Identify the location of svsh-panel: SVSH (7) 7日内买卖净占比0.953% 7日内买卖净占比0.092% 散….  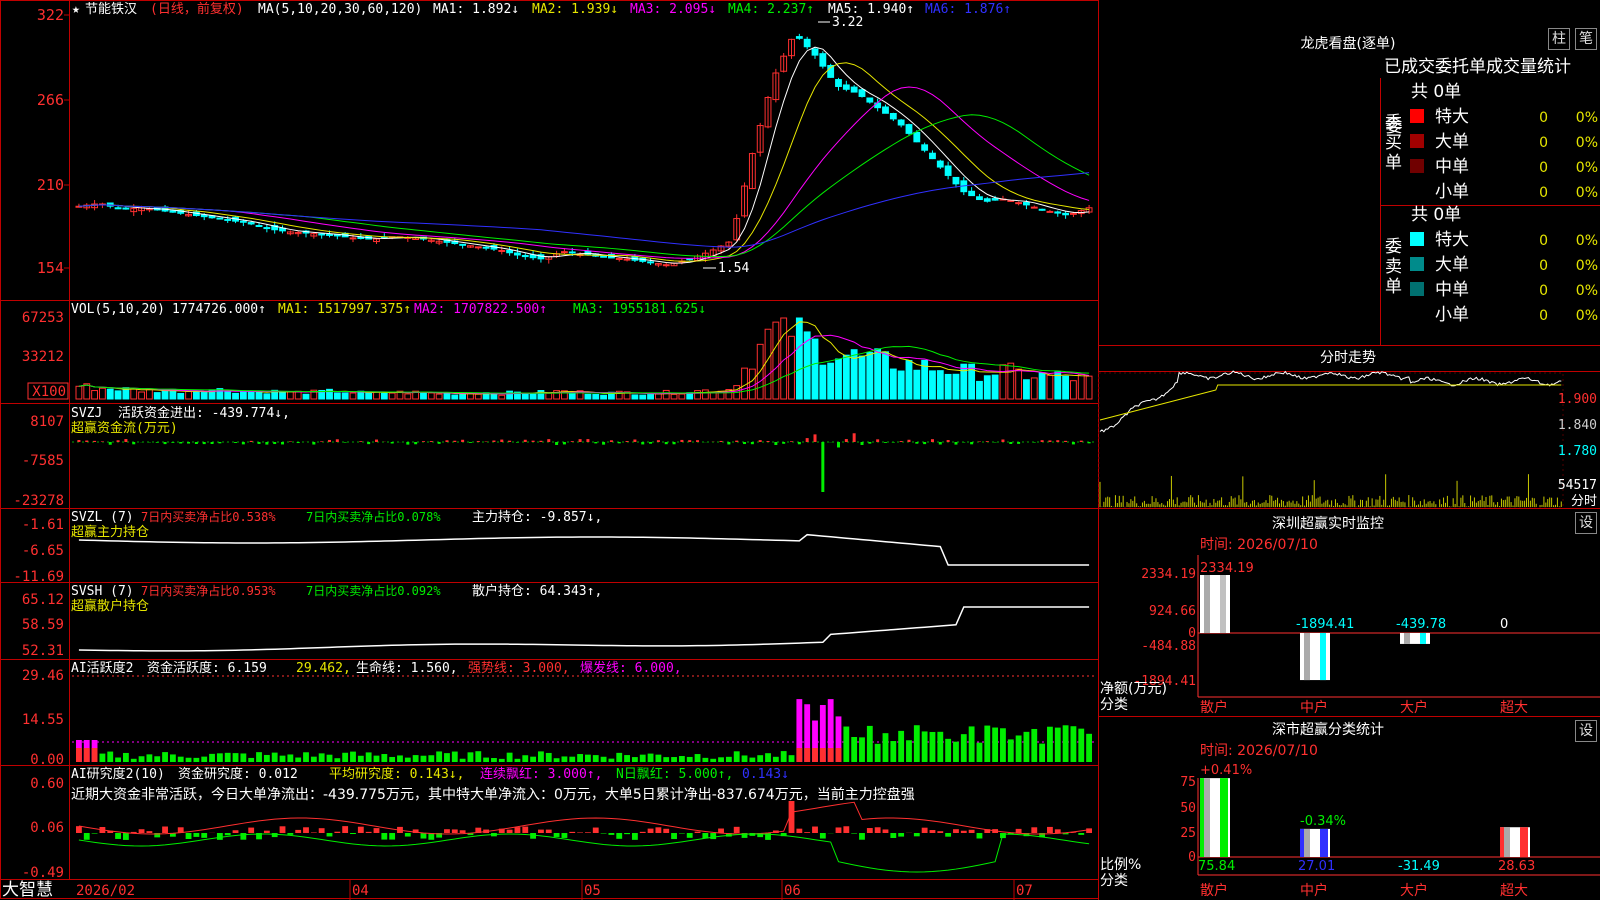
(556, 621).